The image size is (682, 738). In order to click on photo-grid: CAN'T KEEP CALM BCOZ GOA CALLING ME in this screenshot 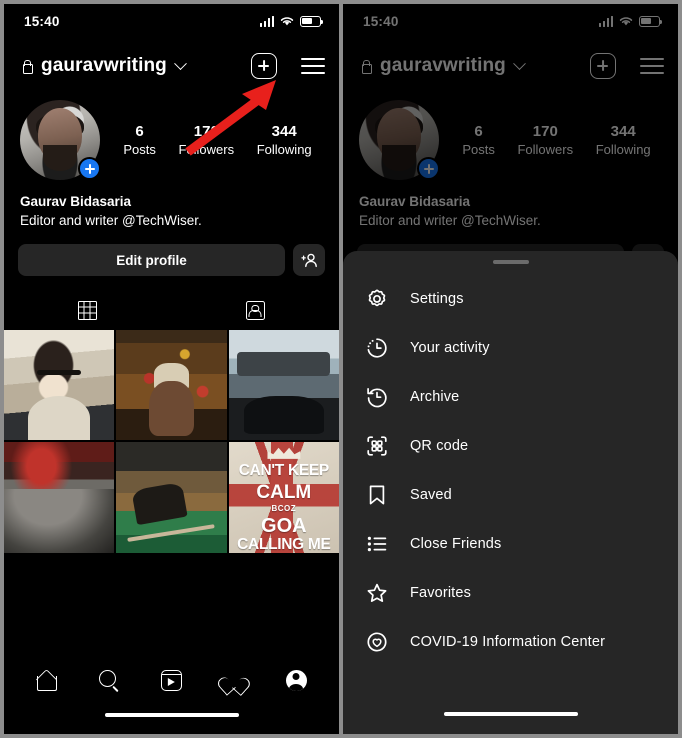, I will do `click(171, 441)`.